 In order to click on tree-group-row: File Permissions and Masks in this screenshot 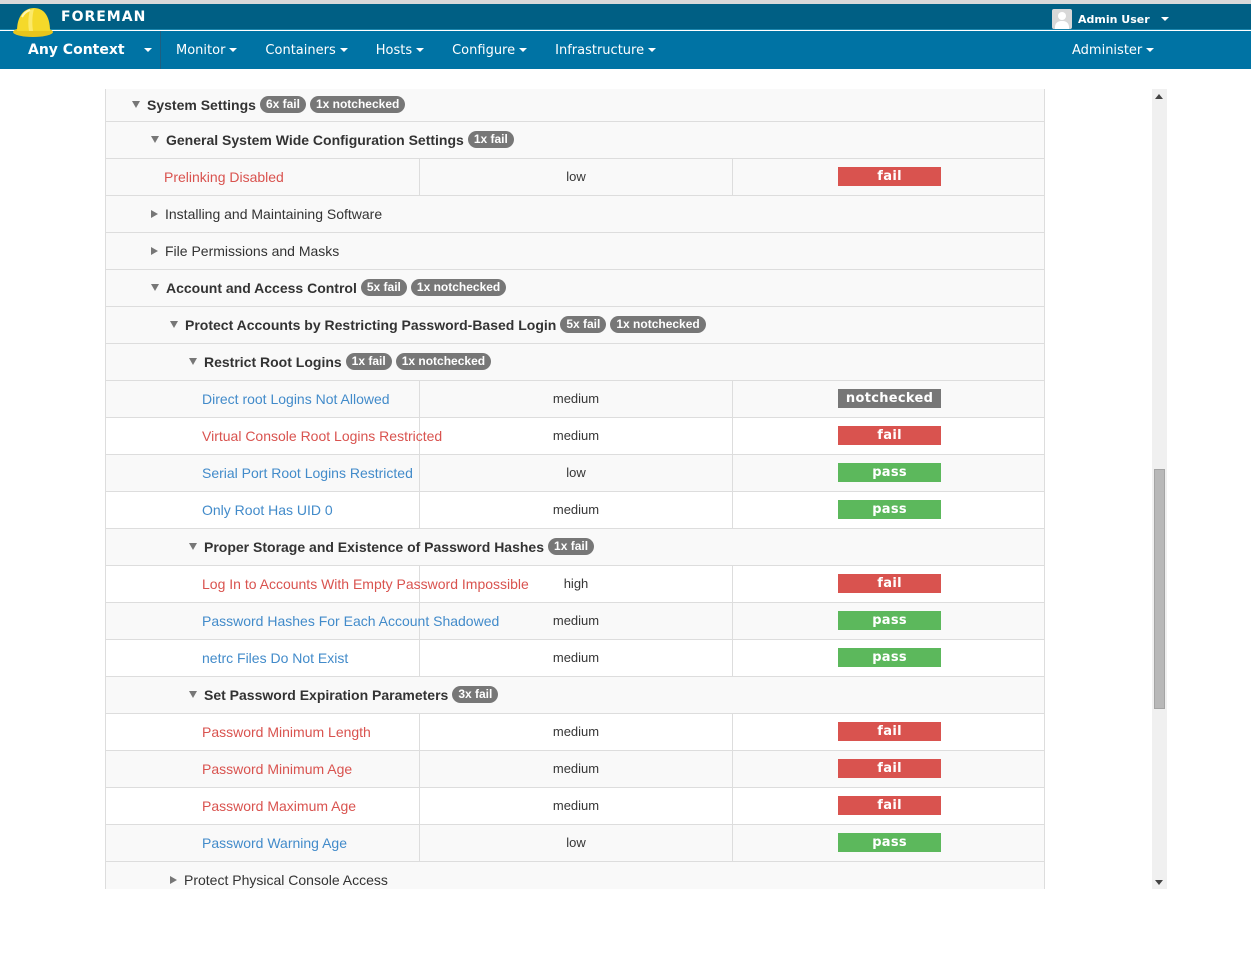, I will do `click(575, 251)`.